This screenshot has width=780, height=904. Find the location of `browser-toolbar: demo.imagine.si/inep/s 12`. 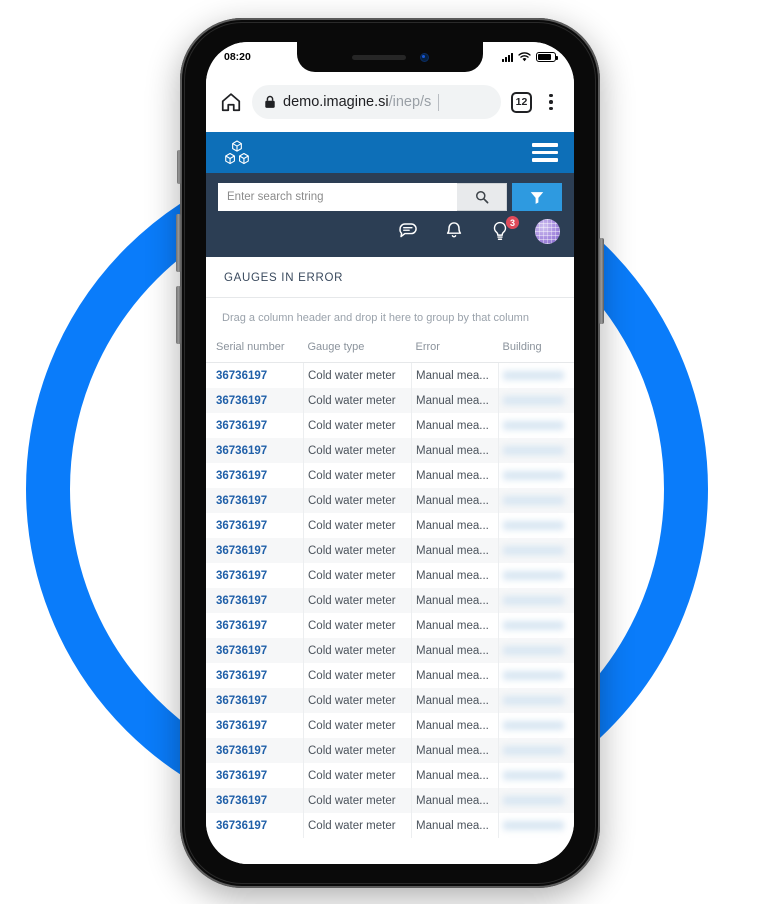

browser-toolbar: demo.imagine.si/inep/s 12 is located at coordinates (390, 102).